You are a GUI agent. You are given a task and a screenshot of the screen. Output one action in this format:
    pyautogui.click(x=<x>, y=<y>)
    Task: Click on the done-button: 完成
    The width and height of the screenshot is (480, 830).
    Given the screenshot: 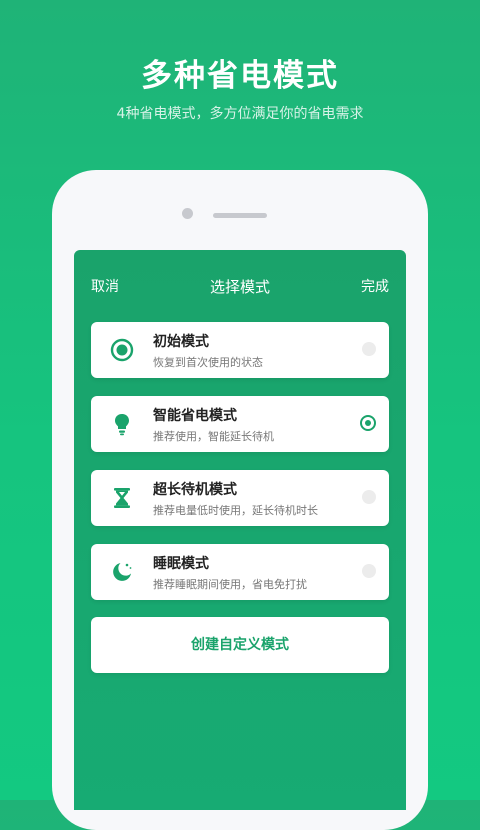 What is the action you would take?
    pyautogui.click(x=375, y=286)
    